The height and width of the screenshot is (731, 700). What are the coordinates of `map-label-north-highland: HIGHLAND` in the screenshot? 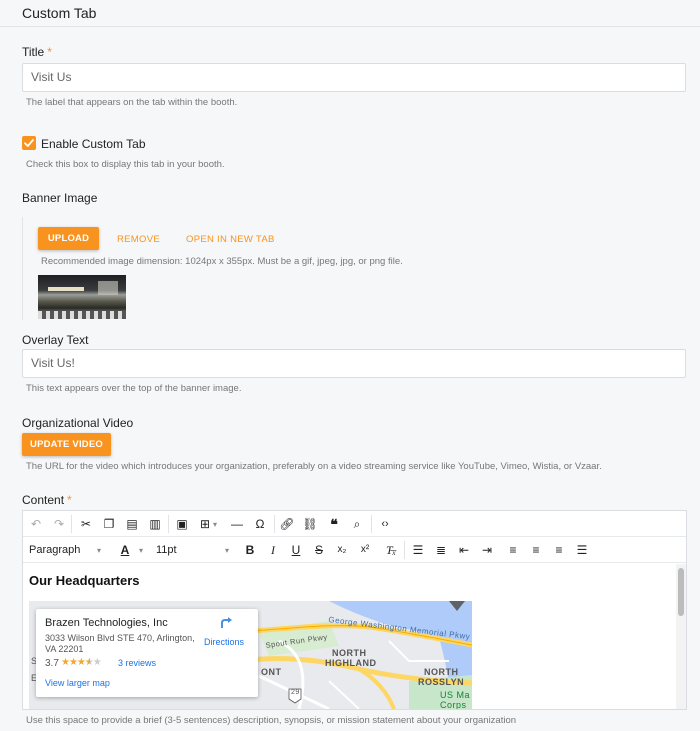 It's located at (351, 663).